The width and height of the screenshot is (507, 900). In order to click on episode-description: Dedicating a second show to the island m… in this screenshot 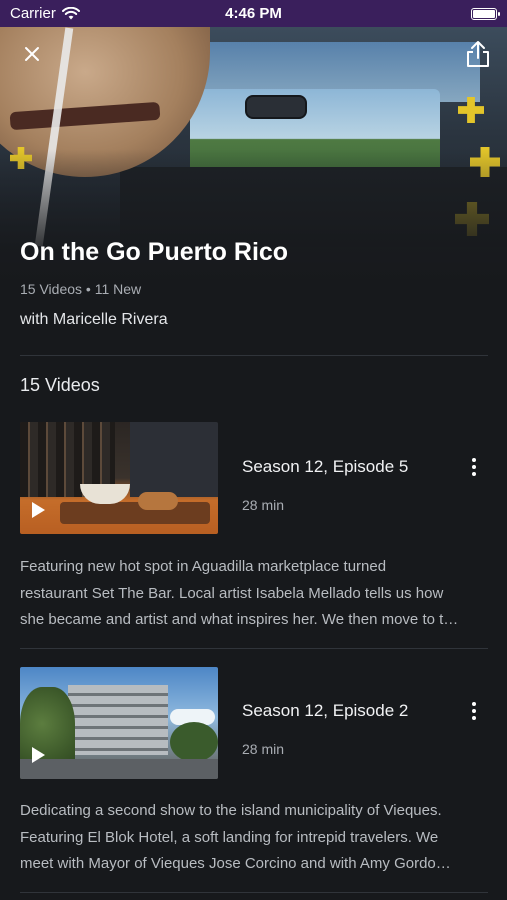, I will do `click(254, 838)`.